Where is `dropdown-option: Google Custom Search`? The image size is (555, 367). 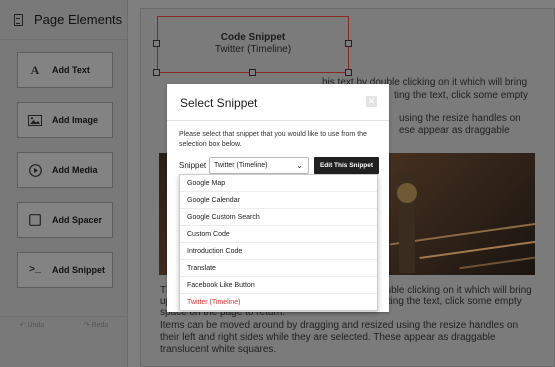 dropdown-option: Google Custom Search is located at coordinates (278, 217).